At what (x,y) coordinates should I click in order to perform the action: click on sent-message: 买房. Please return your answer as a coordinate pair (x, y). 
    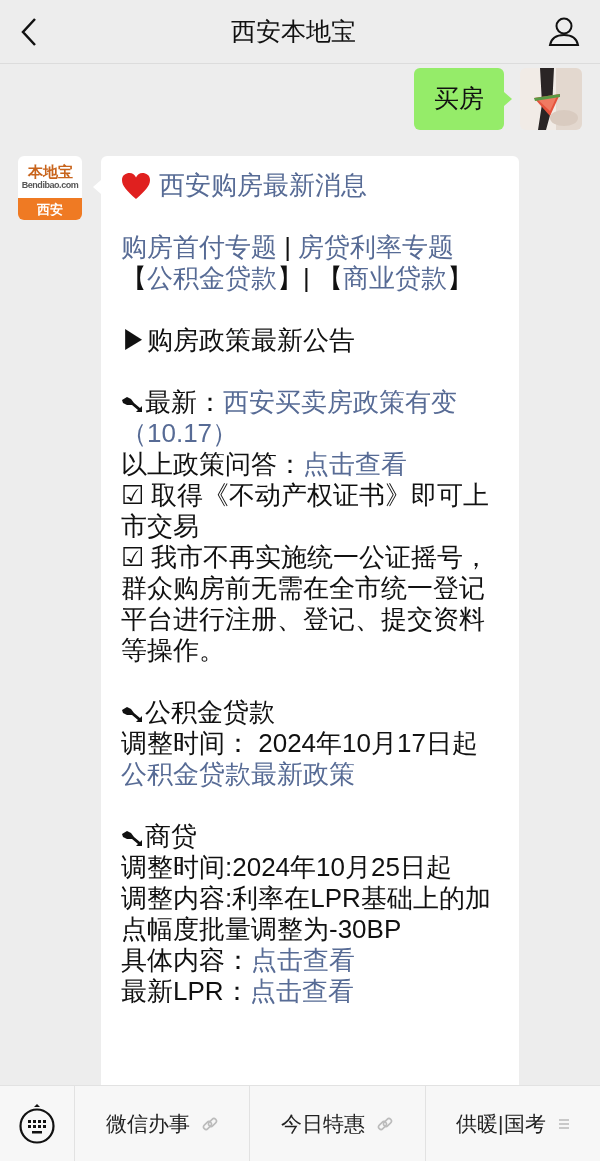
    Looking at the image, I should click on (459, 99).